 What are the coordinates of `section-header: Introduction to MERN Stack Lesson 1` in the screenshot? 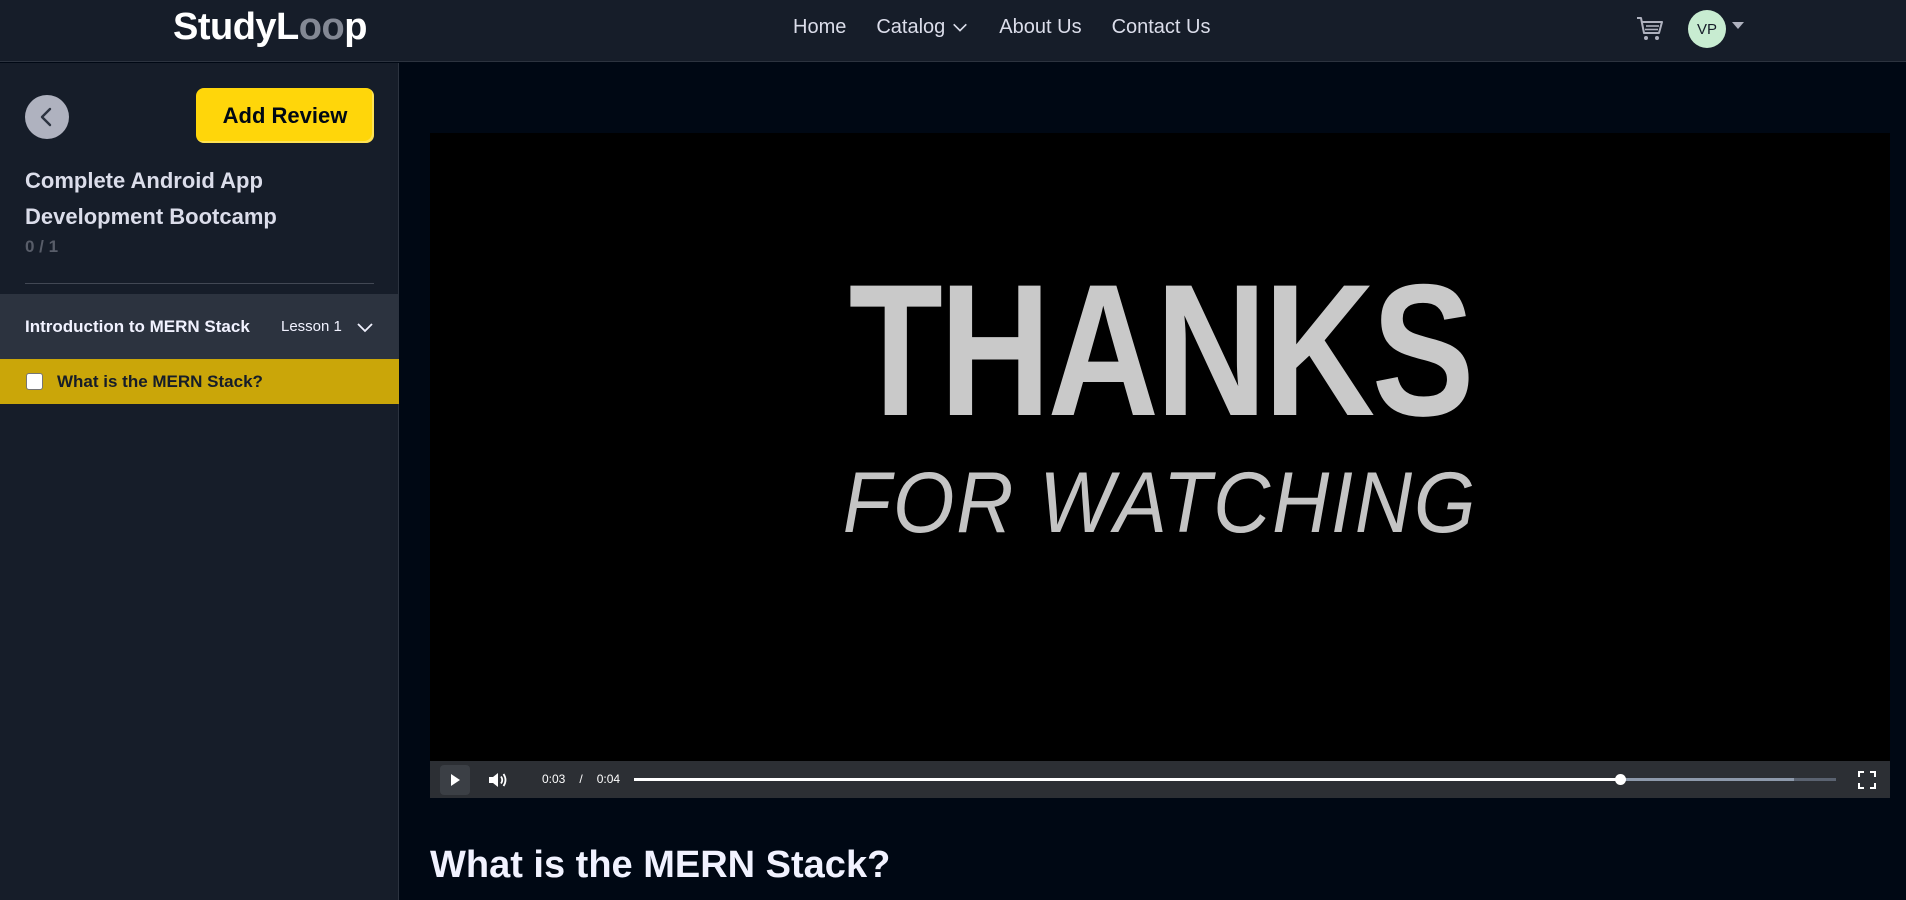 It's located at (199, 326).